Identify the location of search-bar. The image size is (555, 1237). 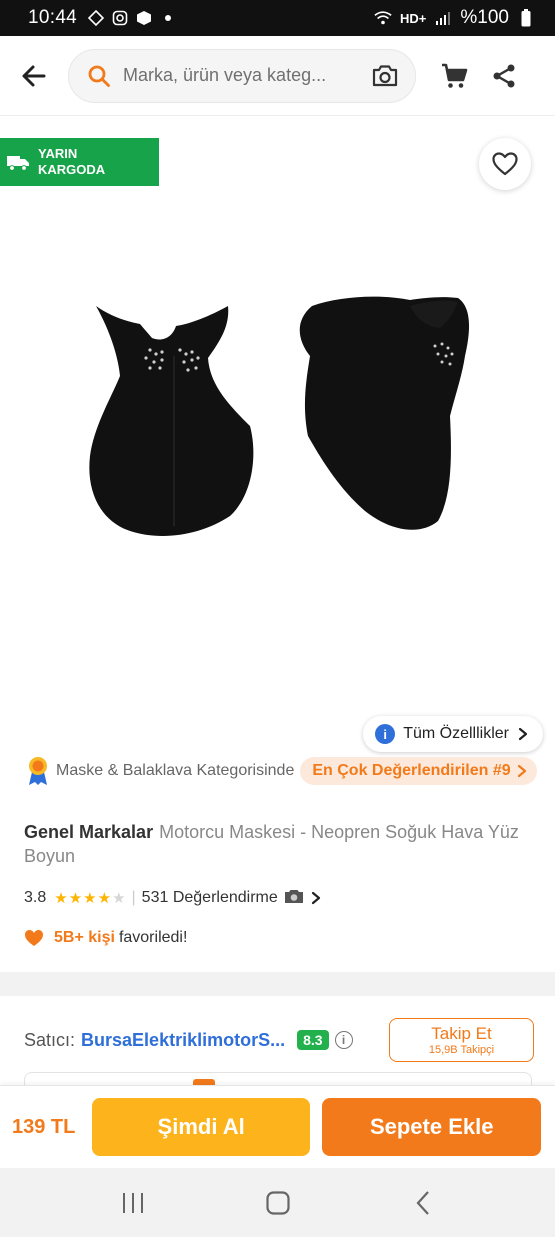
(242, 75).